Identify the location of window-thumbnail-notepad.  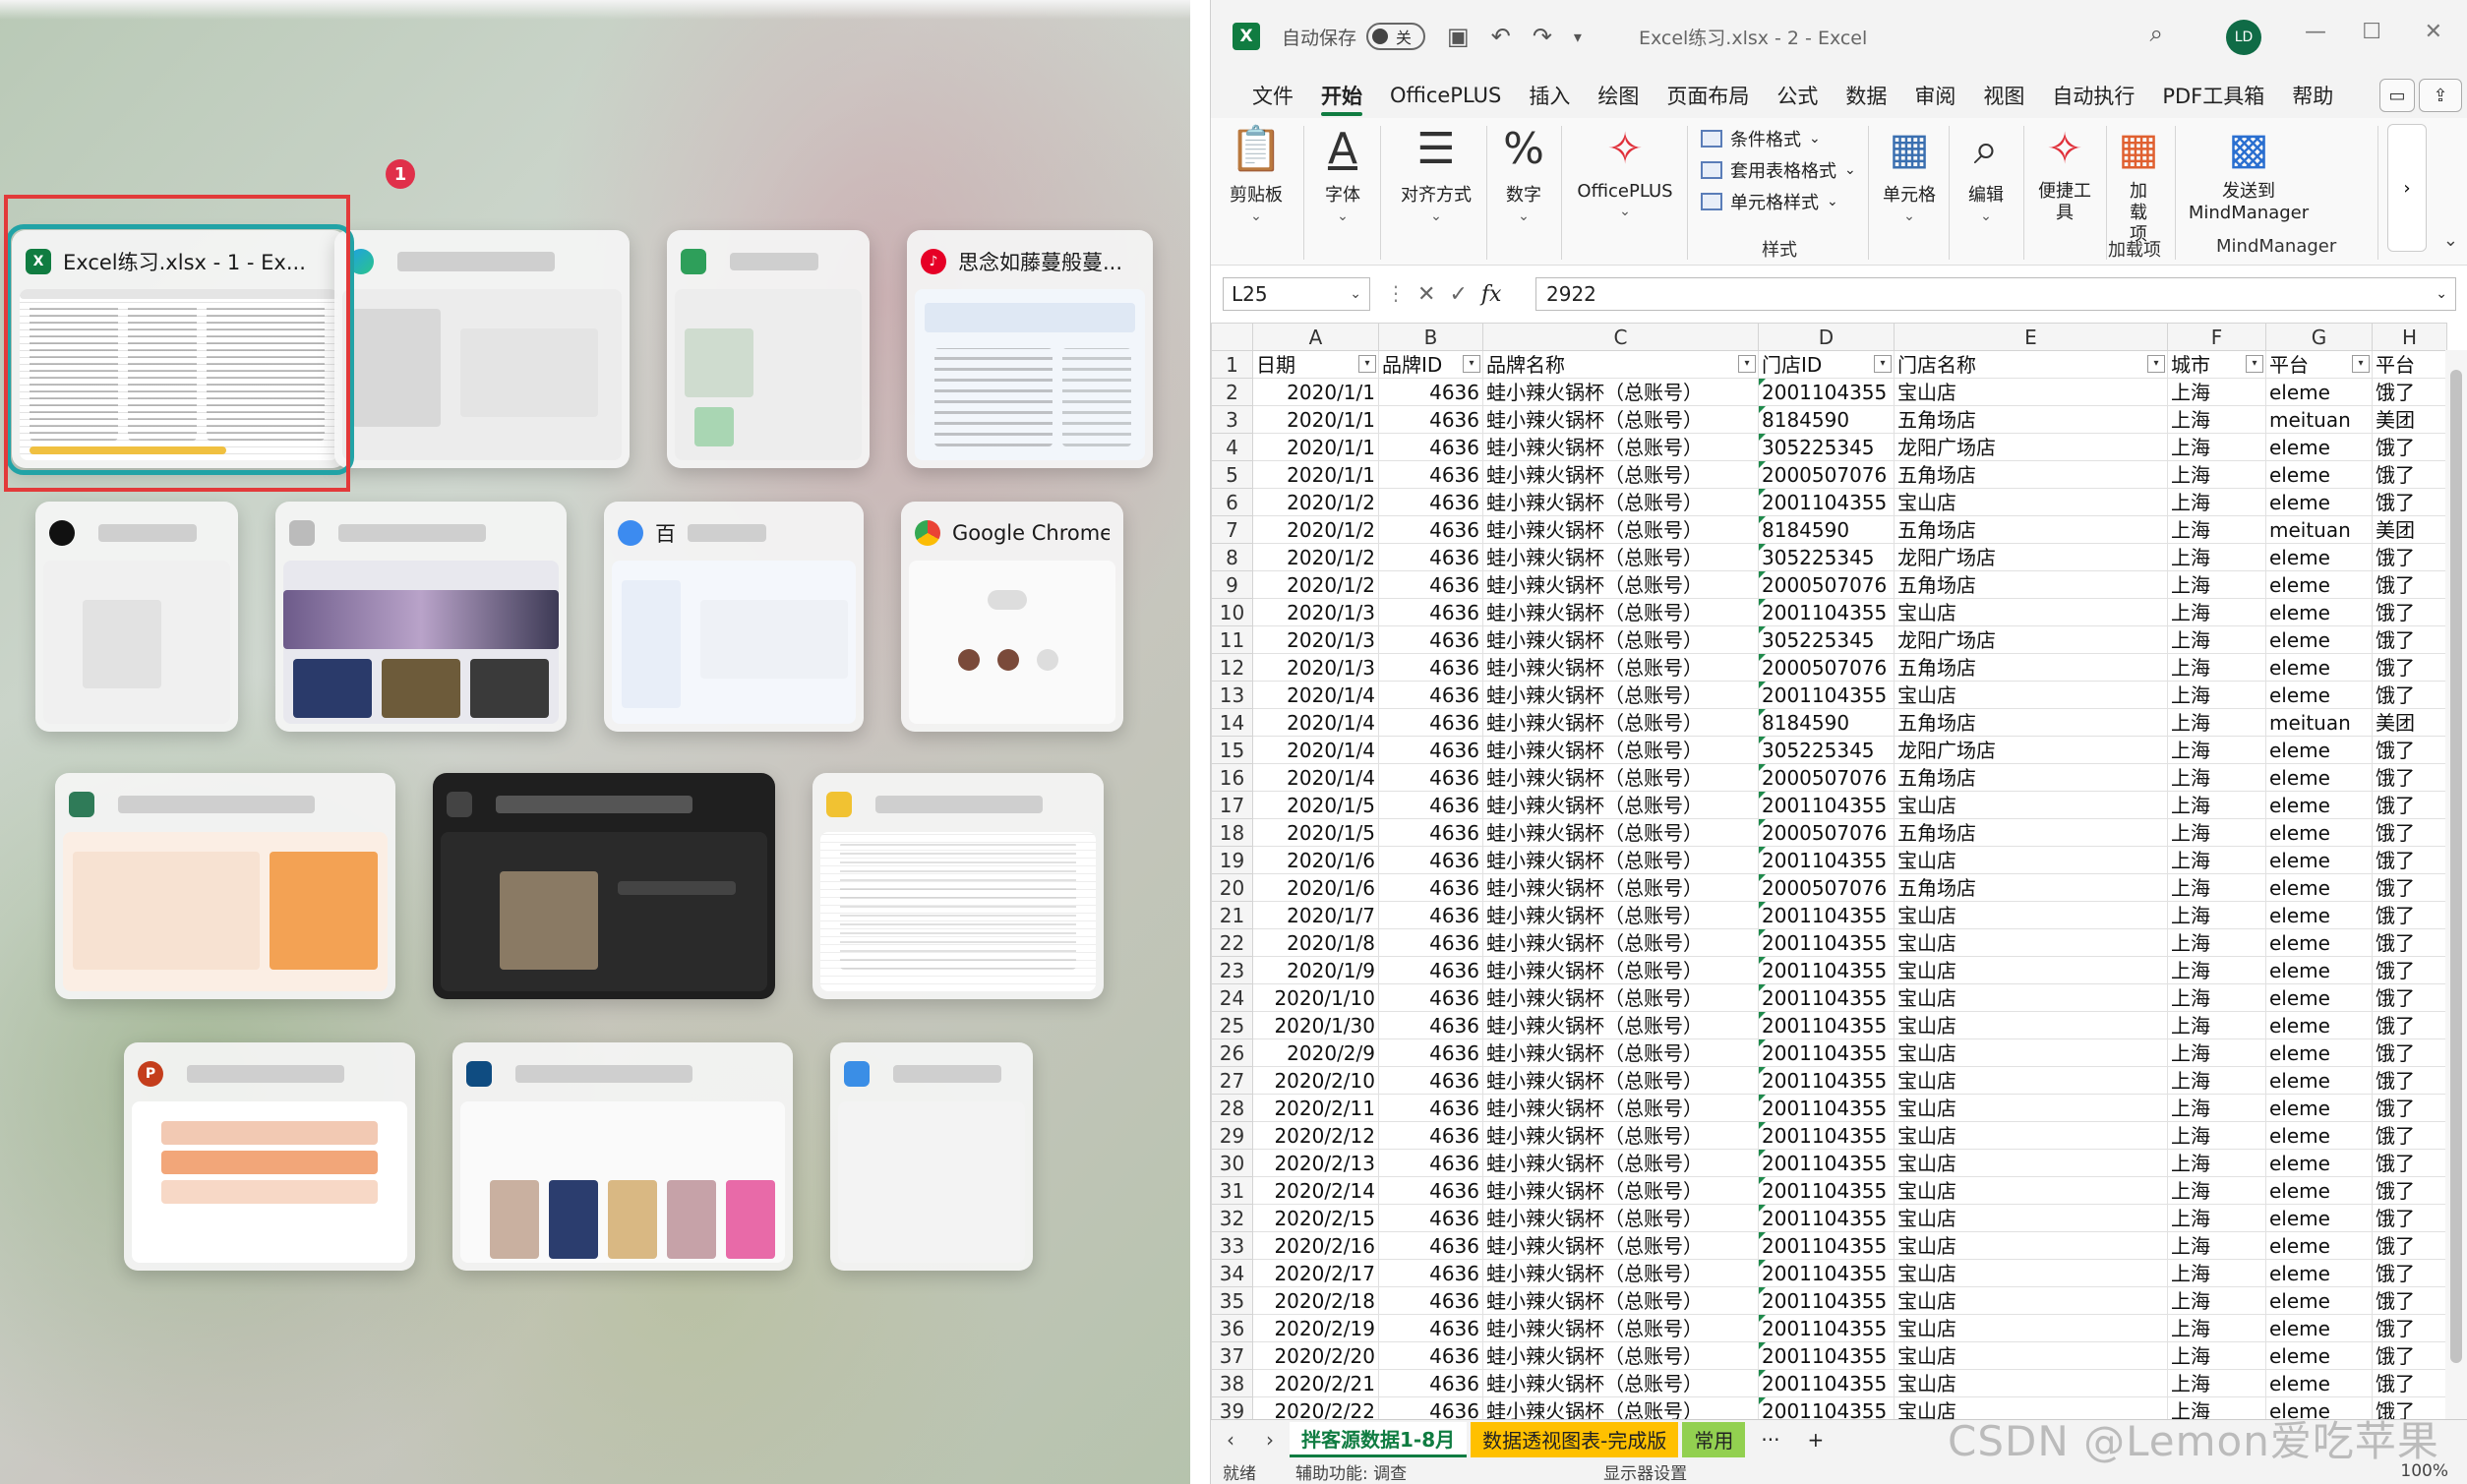
(931, 1157).